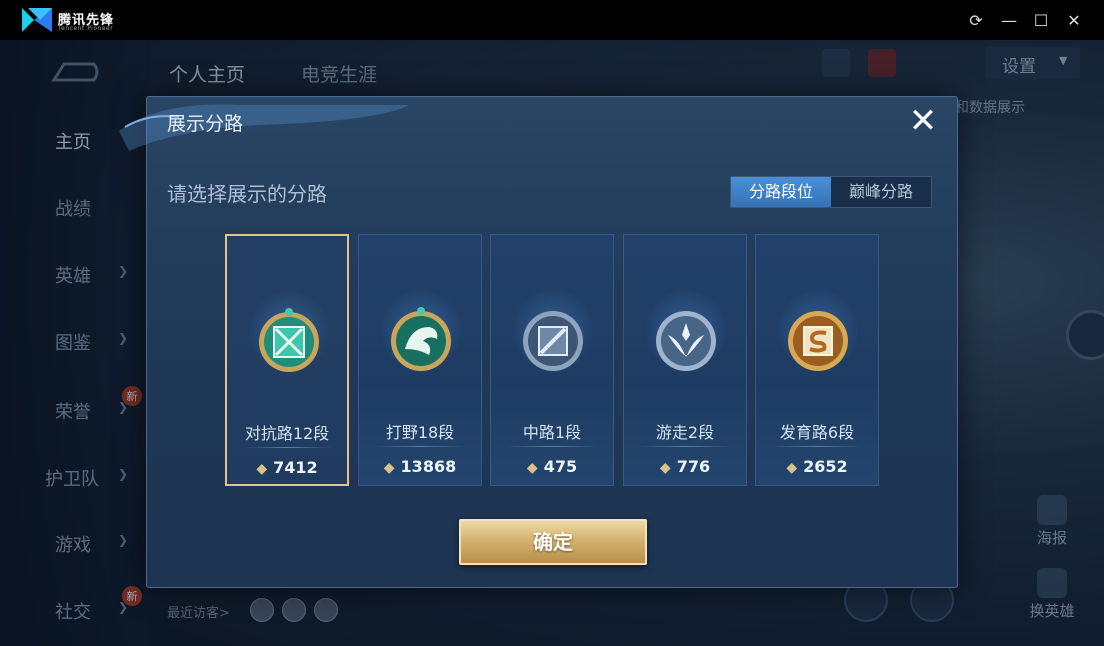 The height and width of the screenshot is (646, 1104). Describe the element at coordinates (1041, 20) in the screenshot. I see `maximize-icon: ☐` at that location.